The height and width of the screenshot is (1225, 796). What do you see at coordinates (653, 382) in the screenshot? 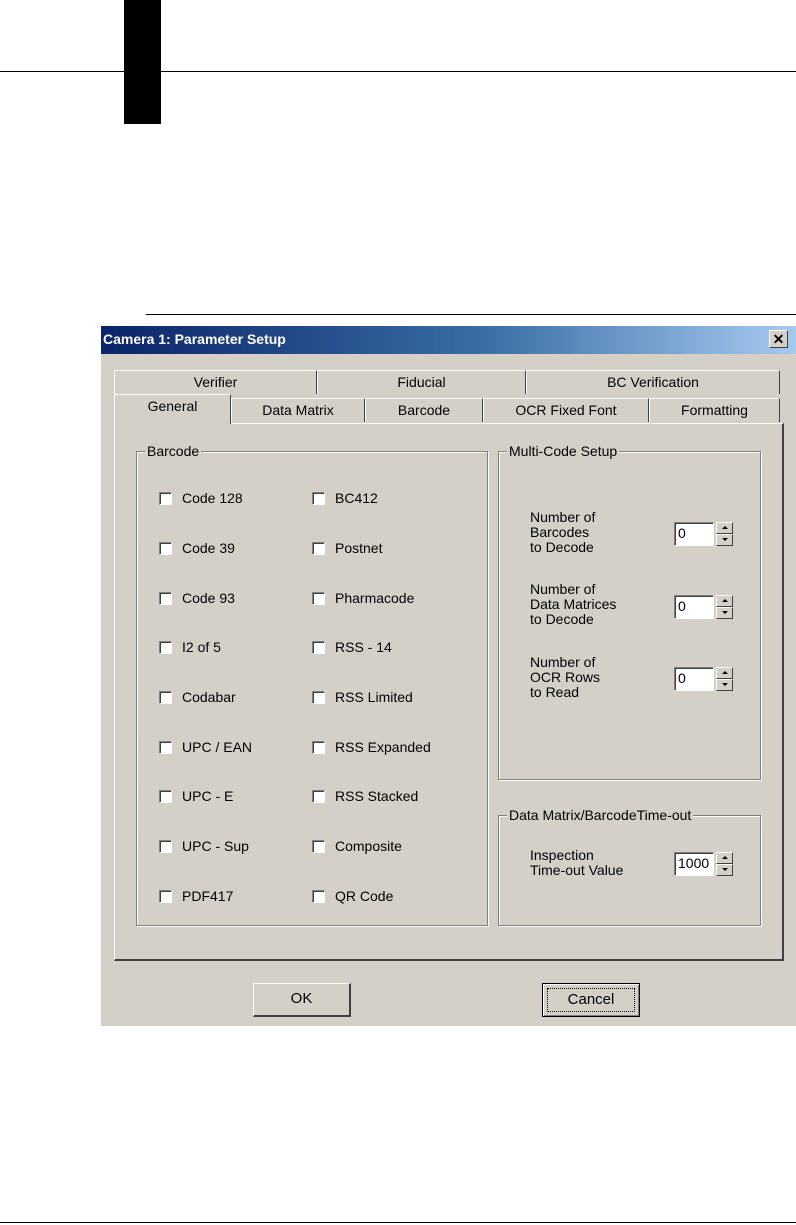
I see `tab-bc-verification: BC Verification` at bounding box center [653, 382].